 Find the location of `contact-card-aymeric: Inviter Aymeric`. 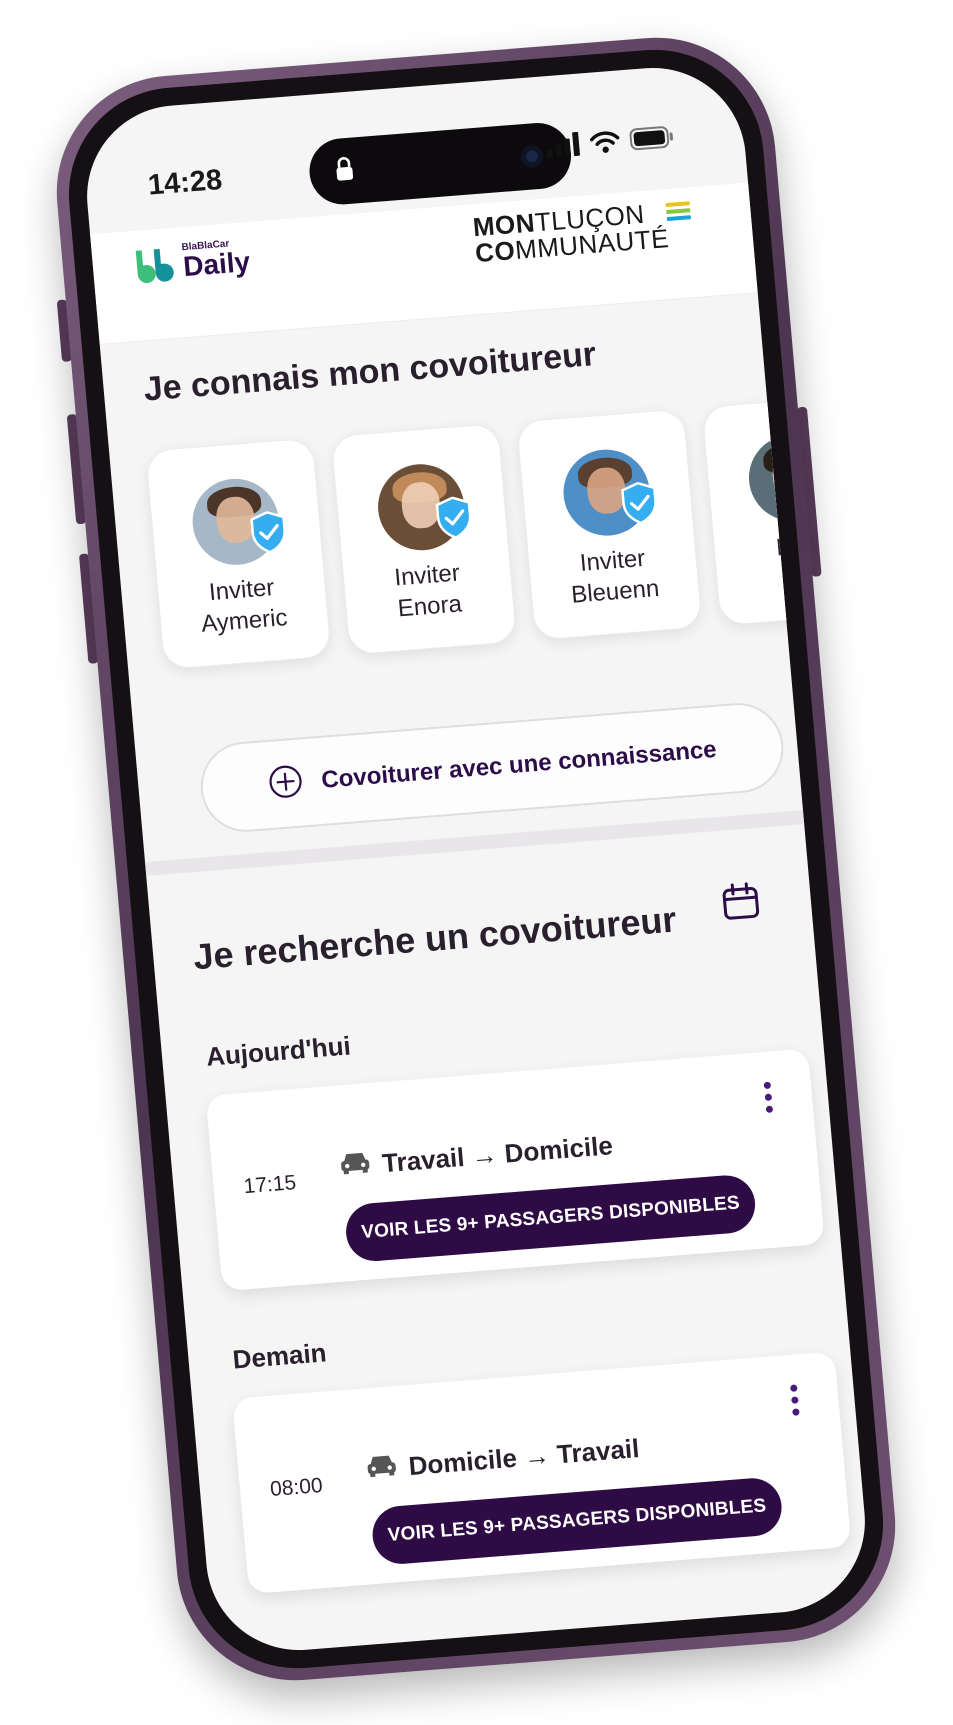

contact-card-aymeric: Inviter Aymeric is located at coordinates (238, 553).